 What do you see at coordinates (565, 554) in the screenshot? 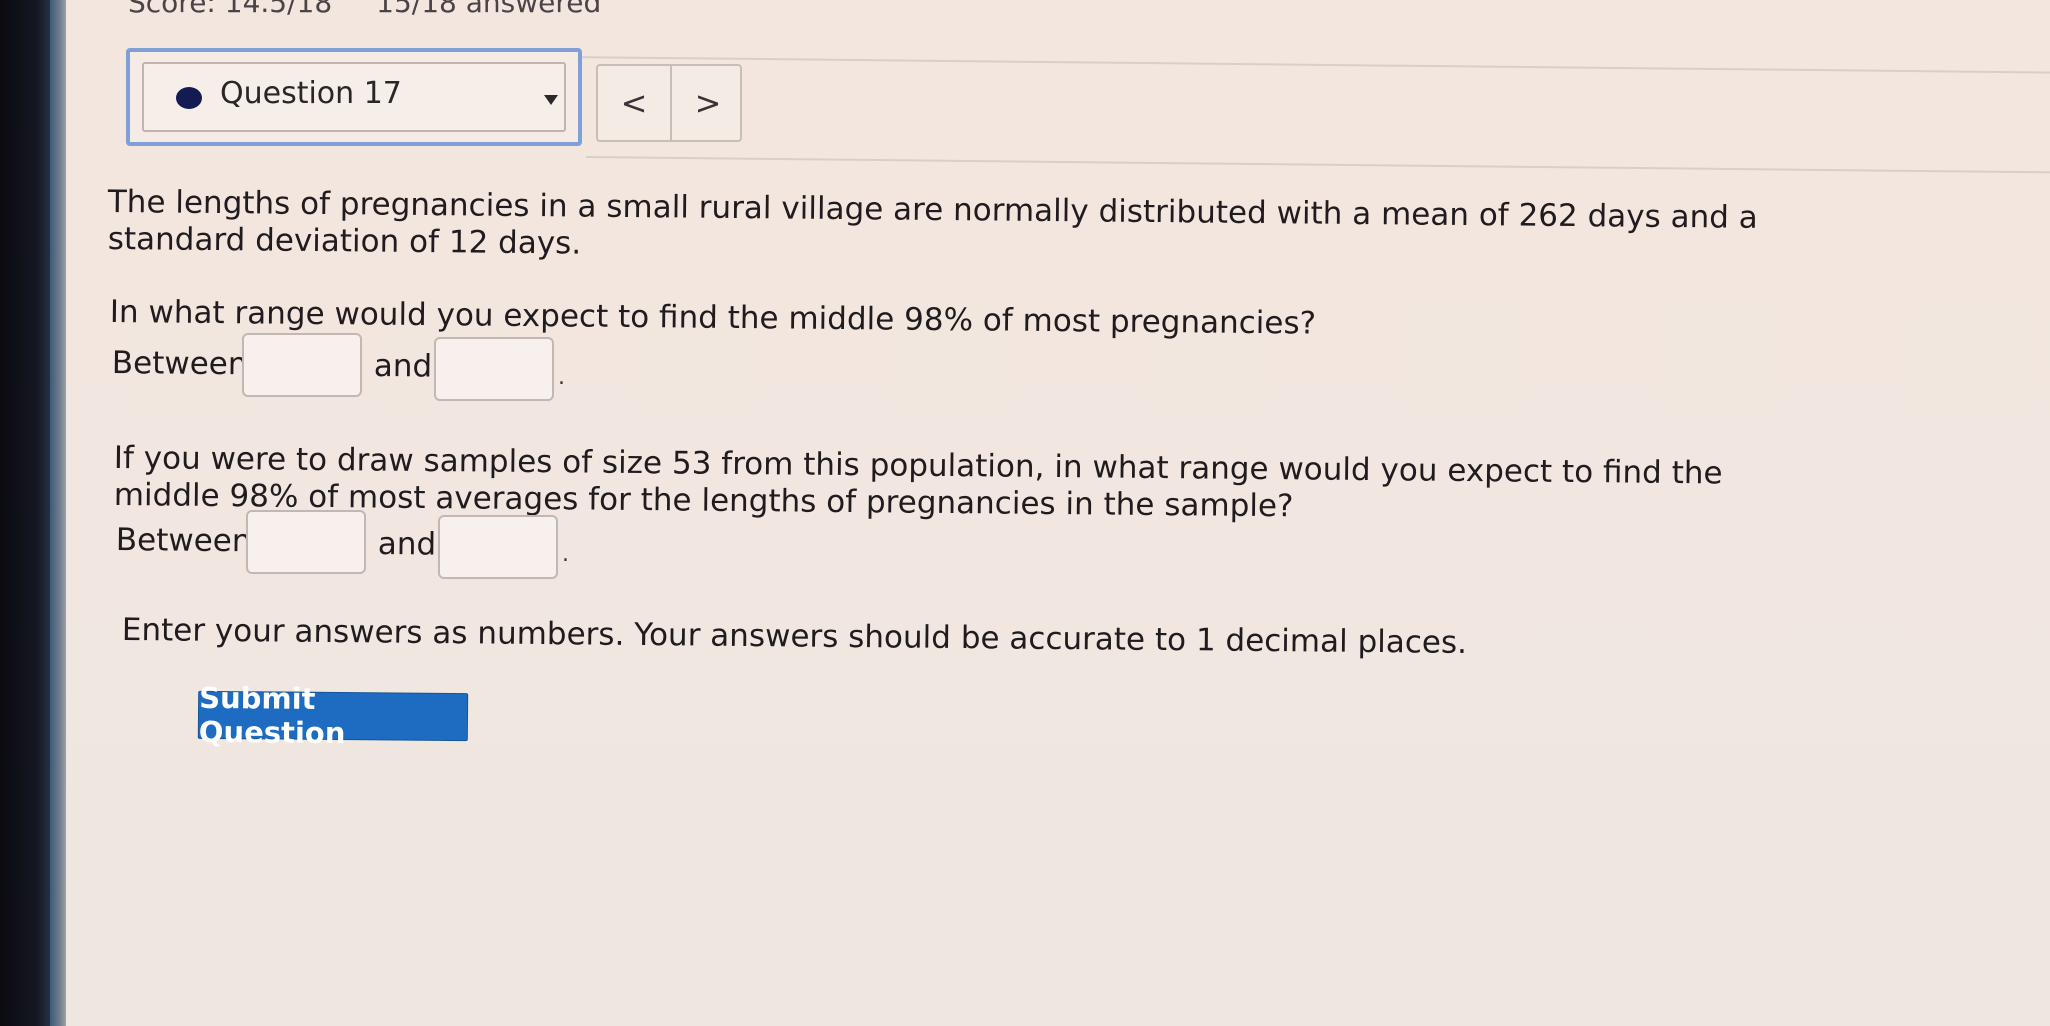
I see `part2-period: .` at bounding box center [565, 554].